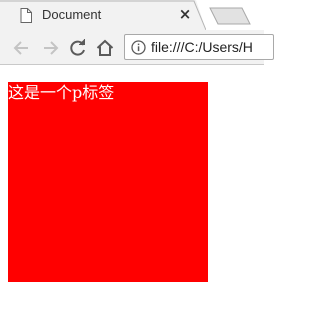 This screenshot has height=312, width=320. I want to click on forward-button, so click(50, 48).